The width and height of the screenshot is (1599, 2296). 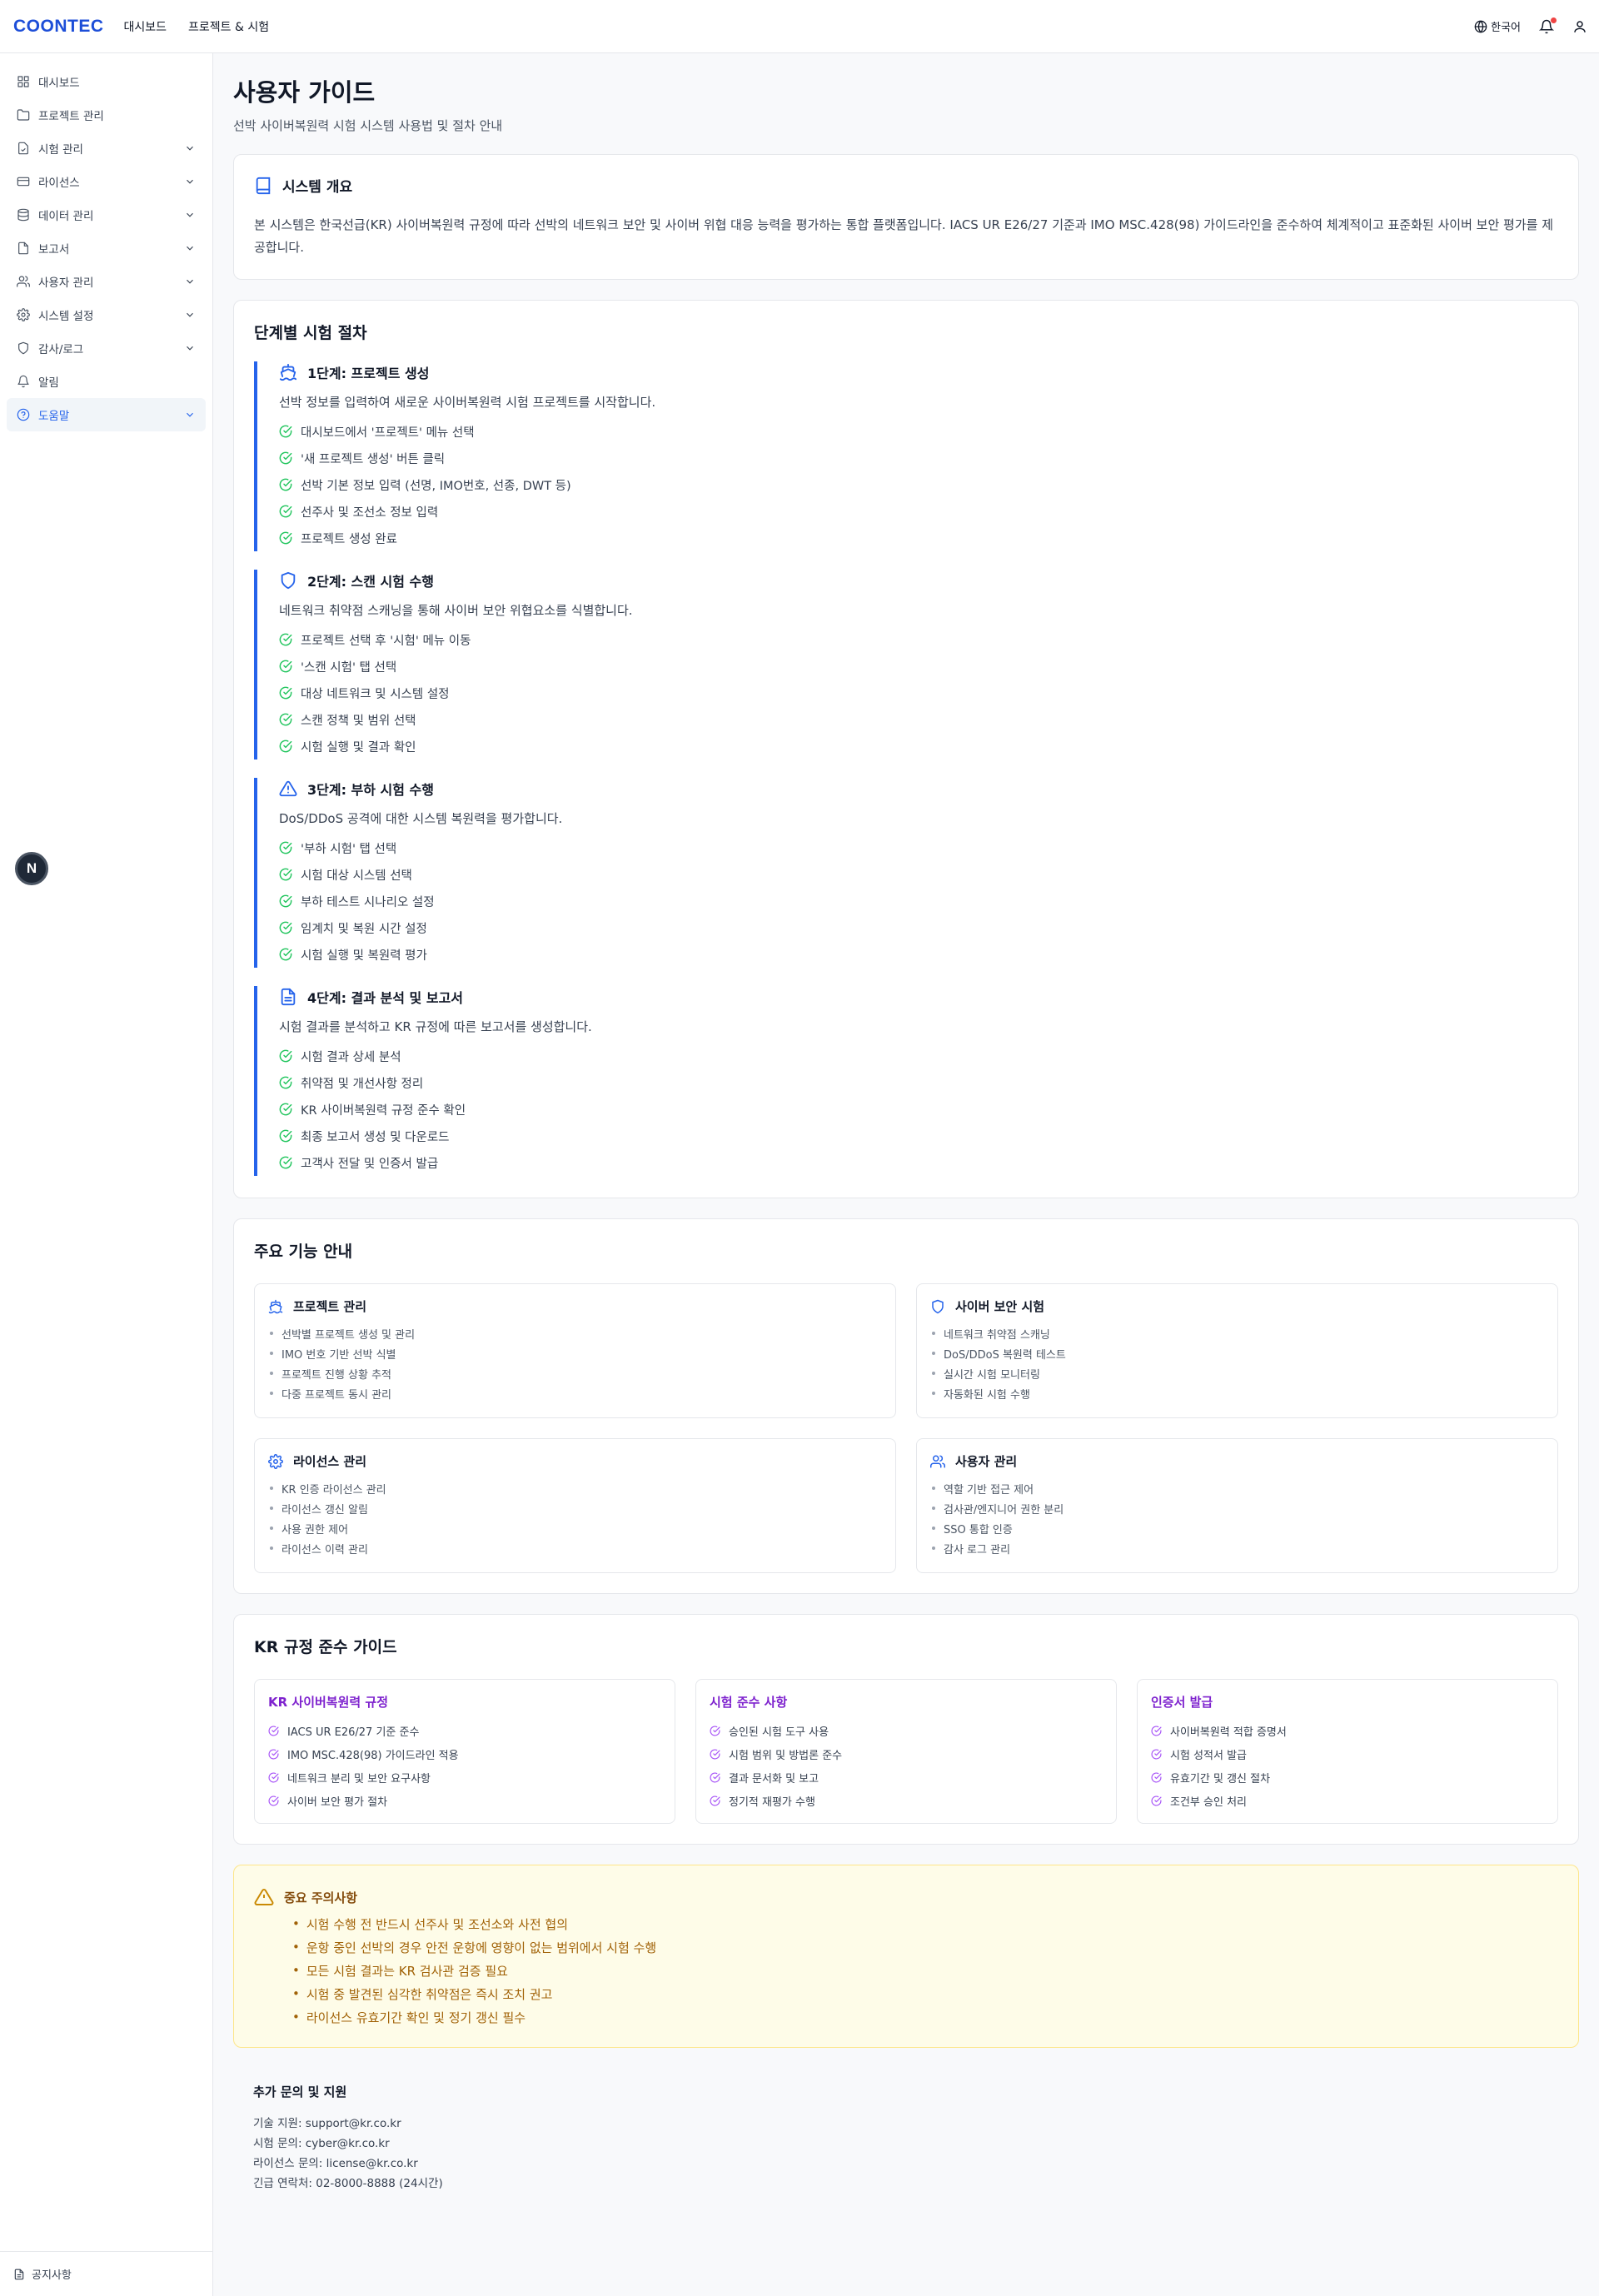 What do you see at coordinates (59, 84) in the screenshot?
I see `sidebar-item-label: 대시보드` at bounding box center [59, 84].